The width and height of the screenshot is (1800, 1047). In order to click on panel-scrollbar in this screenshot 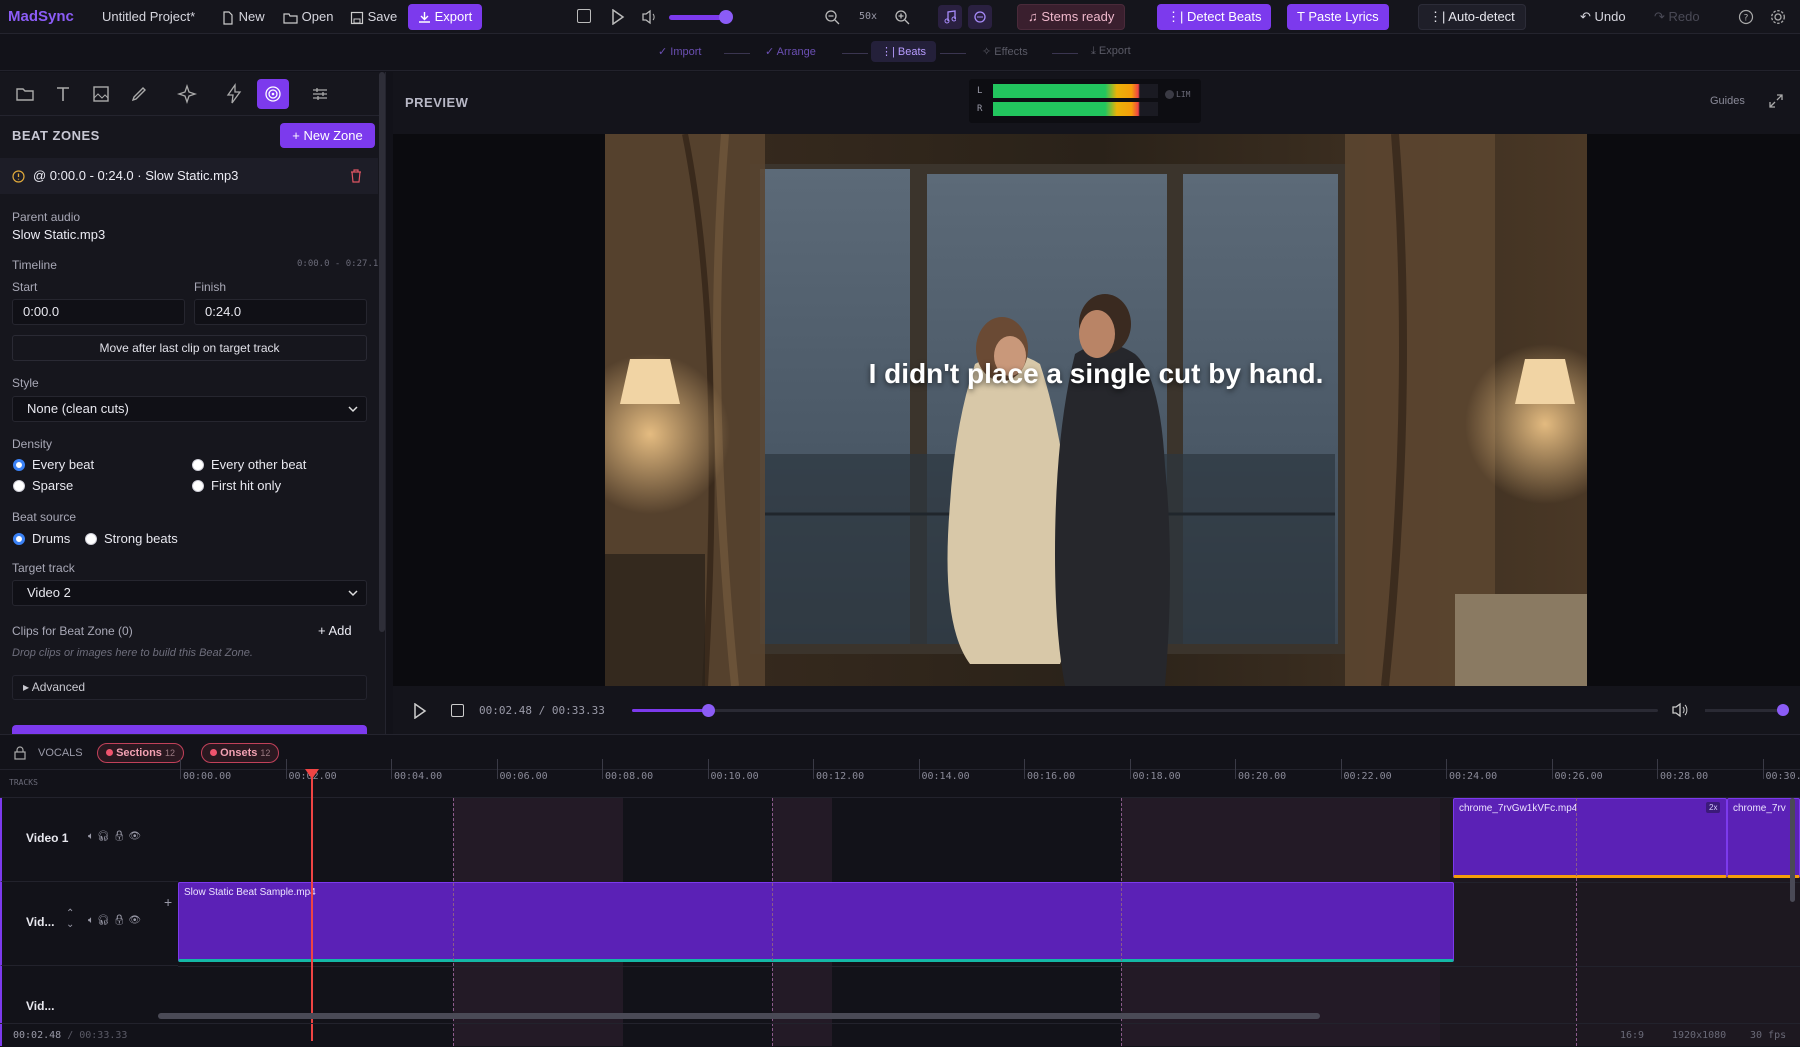, I will do `click(382, 352)`.